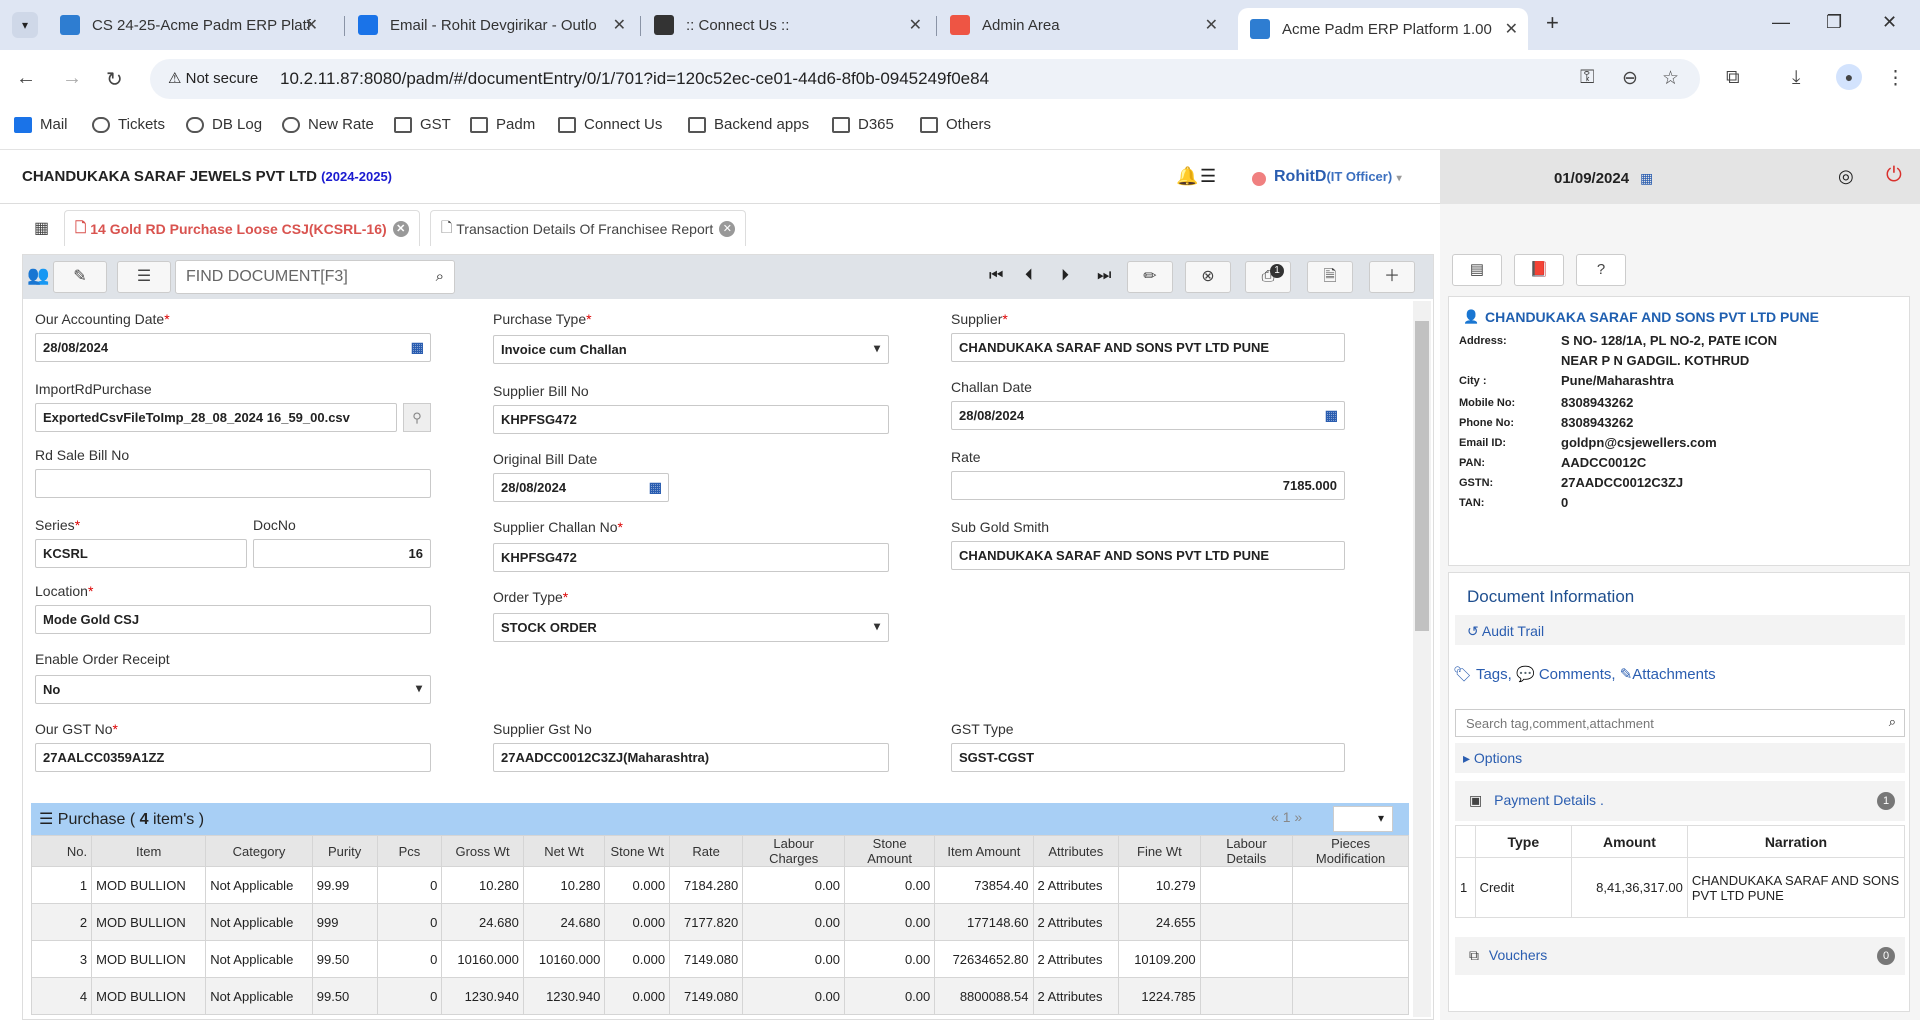  Describe the element at coordinates (233, 347) in the screenshot. I see `accounting-date-field: 28/08/2024 ▦` at that location.